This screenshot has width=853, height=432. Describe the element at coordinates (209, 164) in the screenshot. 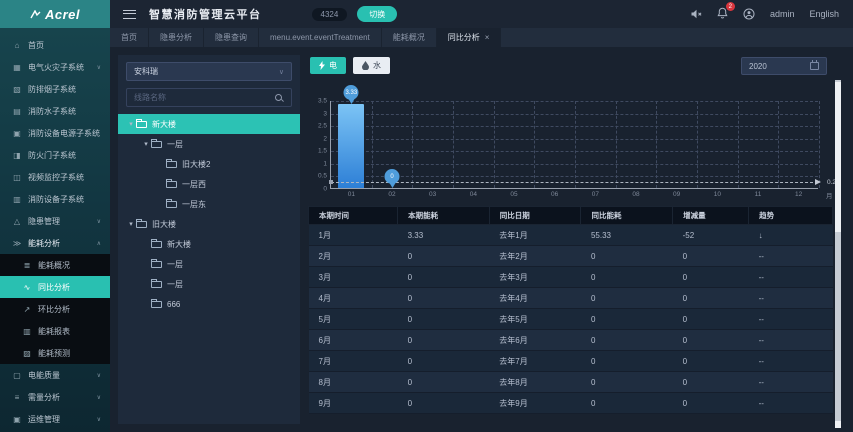

I see `tree-node: 旧大楼2` at that location.